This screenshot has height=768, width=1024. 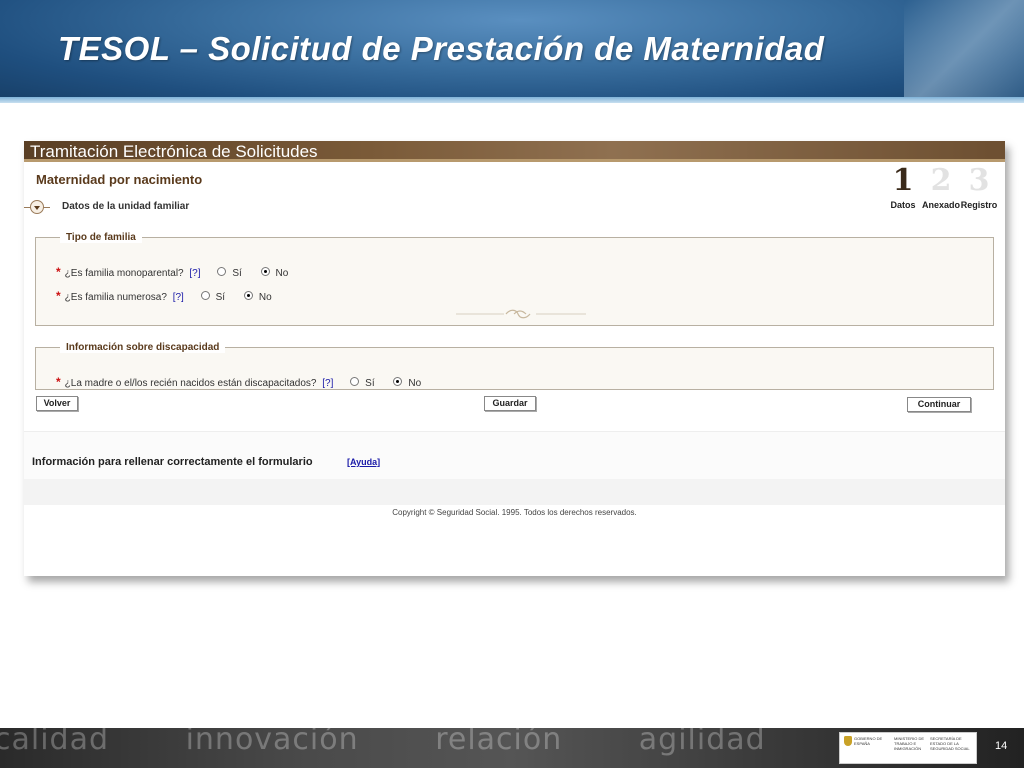 I want to click on group-legend: Información sobre discapacidad, so click(x=143, y=347).